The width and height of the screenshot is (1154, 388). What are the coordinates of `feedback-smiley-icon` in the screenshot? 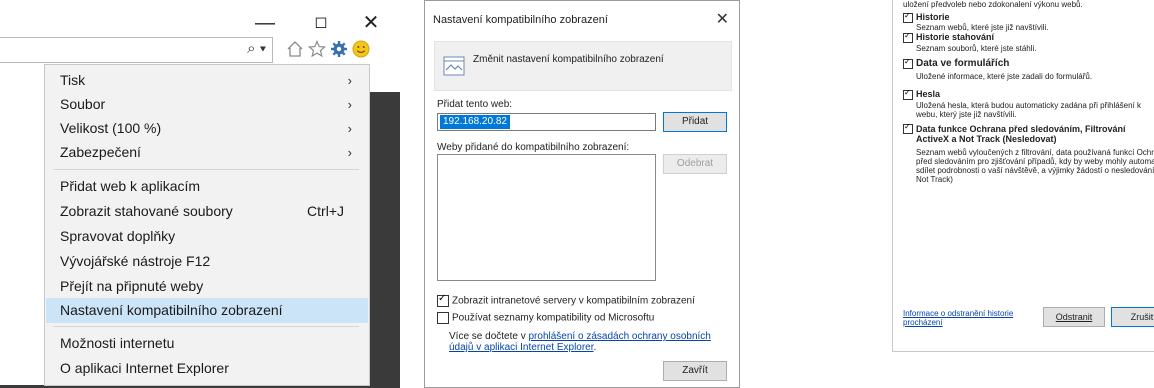 It's located at (361, 49).